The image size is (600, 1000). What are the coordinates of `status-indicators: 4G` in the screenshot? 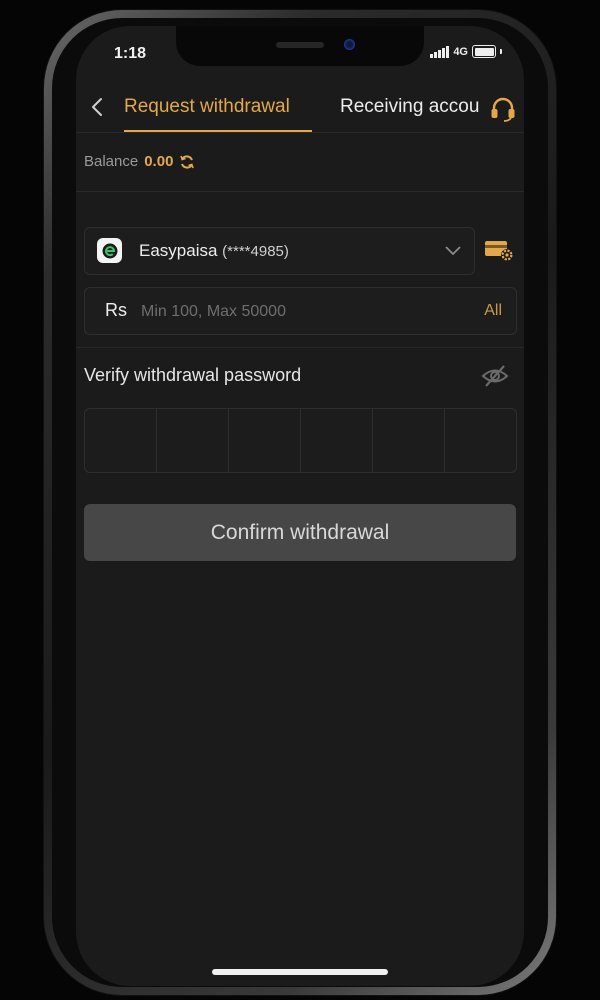 It's located at (466, 51).